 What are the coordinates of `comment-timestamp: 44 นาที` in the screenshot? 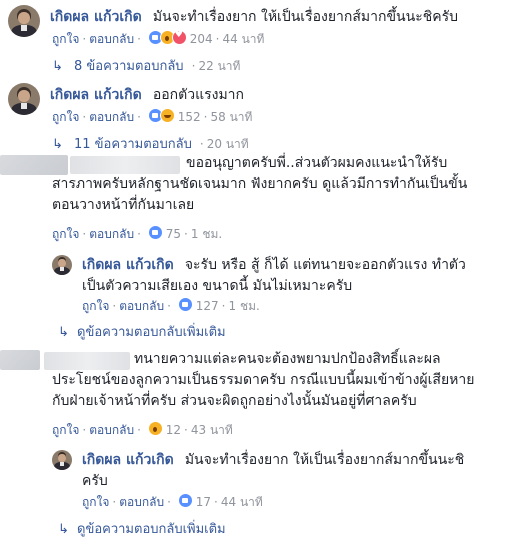 It's located at (244, 39).